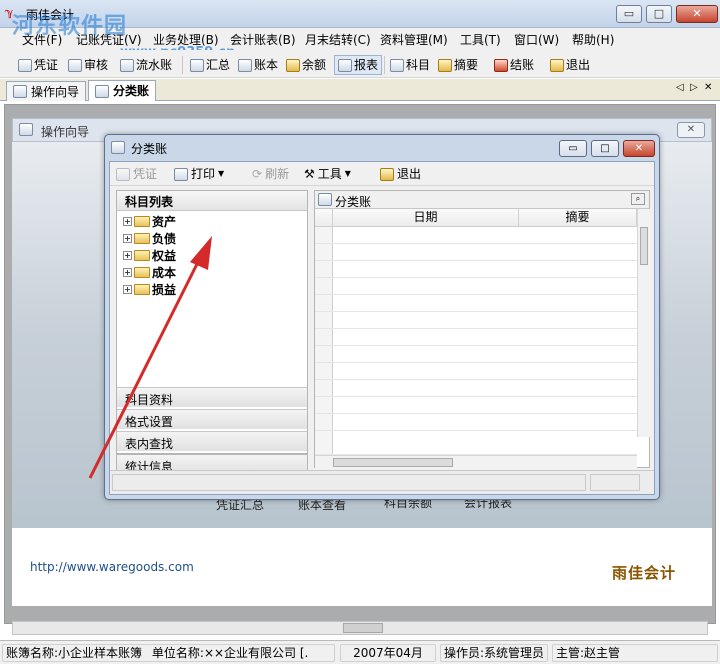 The width and height of the screenshot is (720, 664). What do you see at coordinates (400, 174) in the screenshot?
I see `dialog-exit-button: 退出` at bounding box center [400, 174].